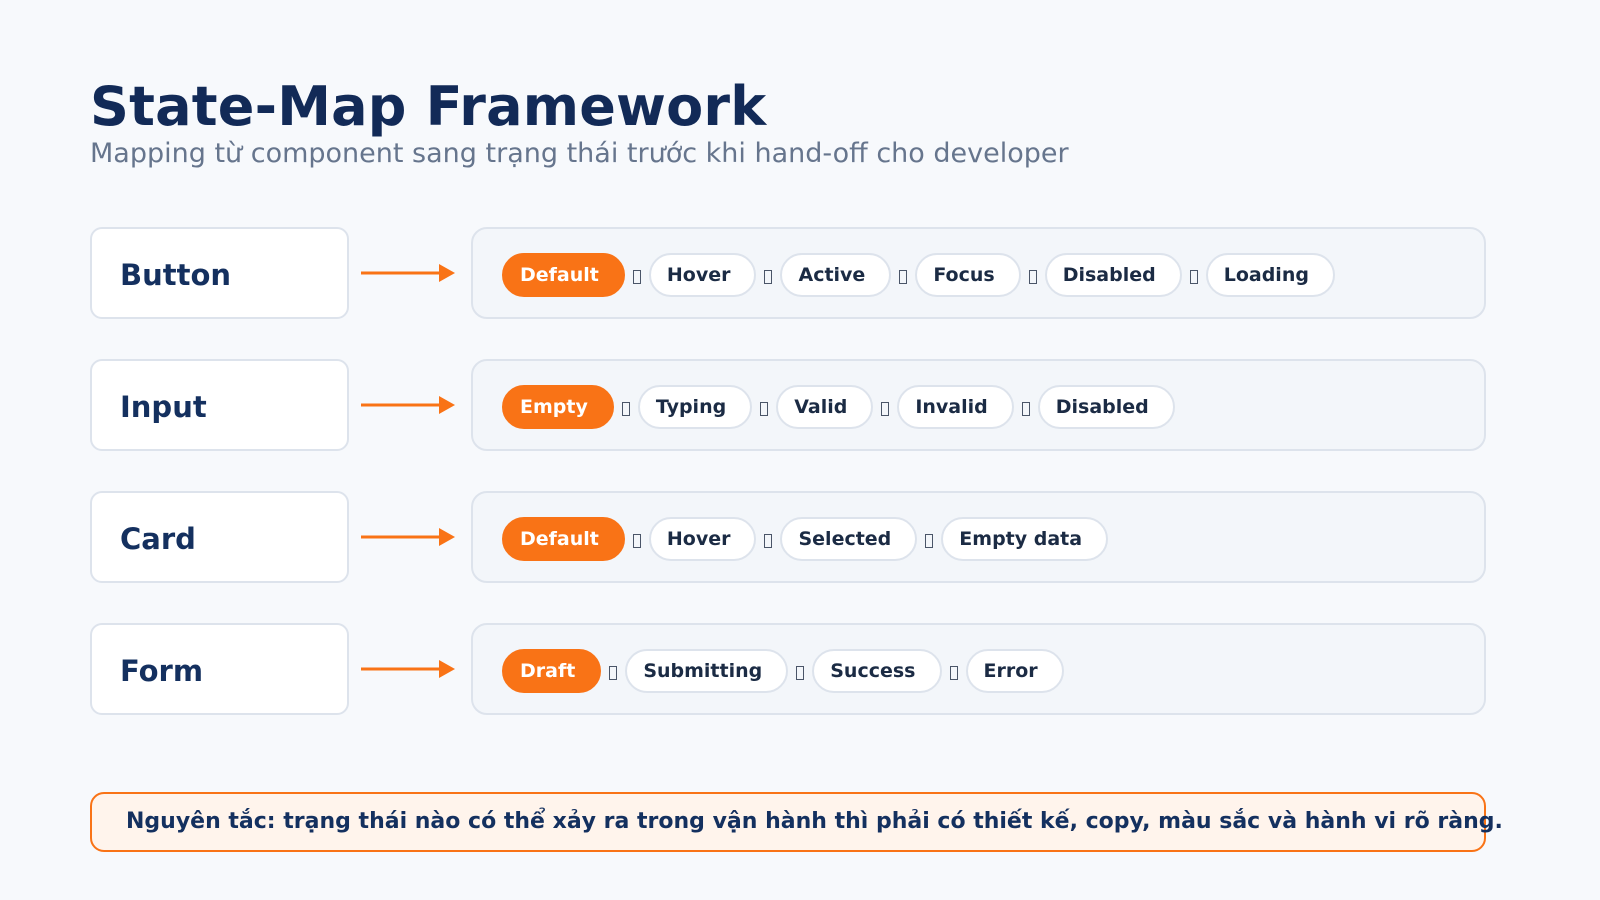 The height and width of the screenshot is (900, 1600). I want to click on state-chip: Empty, so click(558, 407).